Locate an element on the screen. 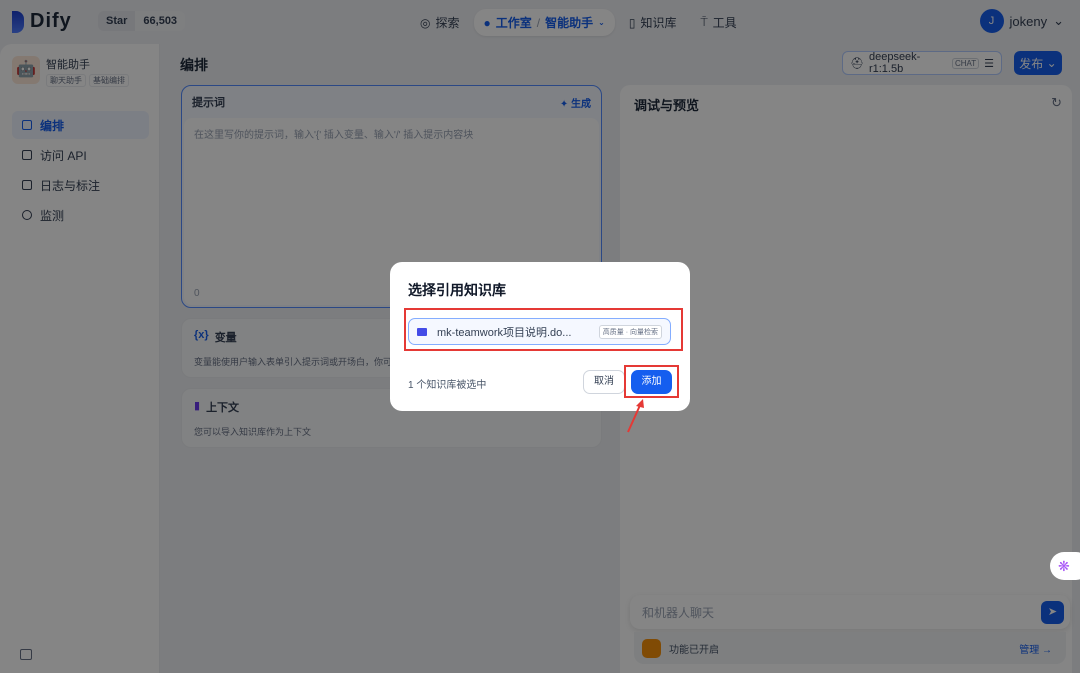 The width and height of the screenshot is (1080, 673). main-nav: ◎ 探索 ● 工作室 / 智能助手 ⌄ ▯ 知识库 ⍑ 工具 is located at coordinates (578, 22).